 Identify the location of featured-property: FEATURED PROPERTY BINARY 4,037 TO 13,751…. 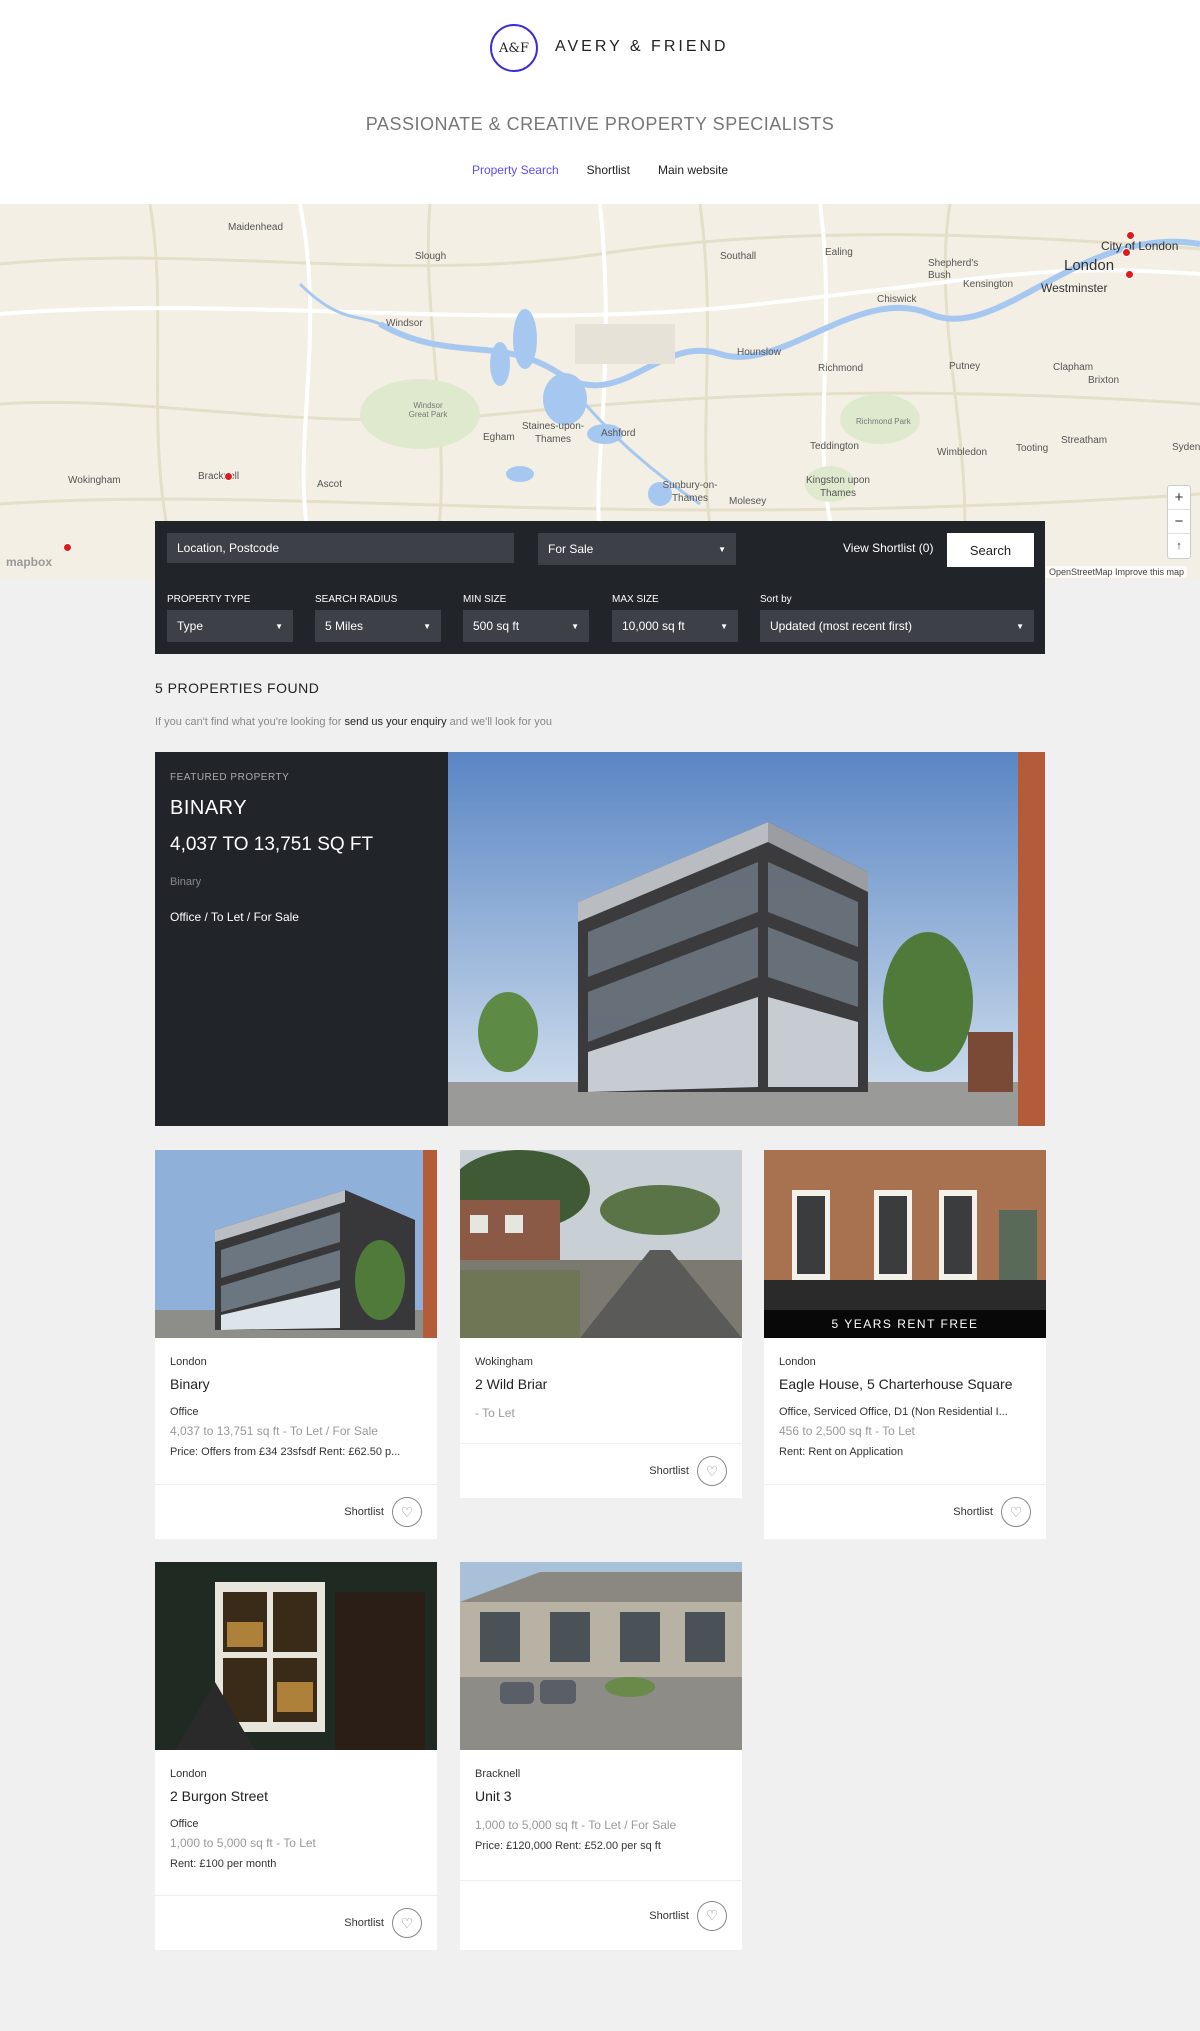
(600, 939).